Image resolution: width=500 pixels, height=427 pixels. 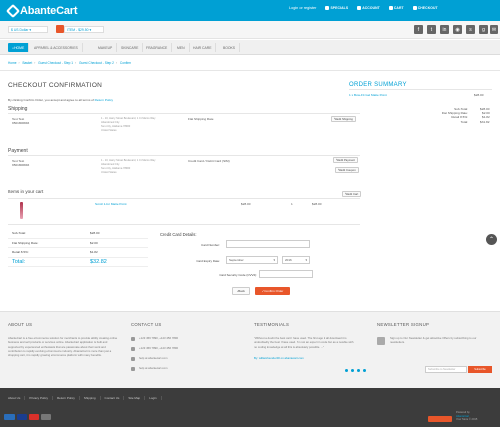 What do you see at coordinates (116, 168) in the screenshot?
I see `payment-address-3: Sun-City, Alabama 78900` at bounding box center [116, 168].